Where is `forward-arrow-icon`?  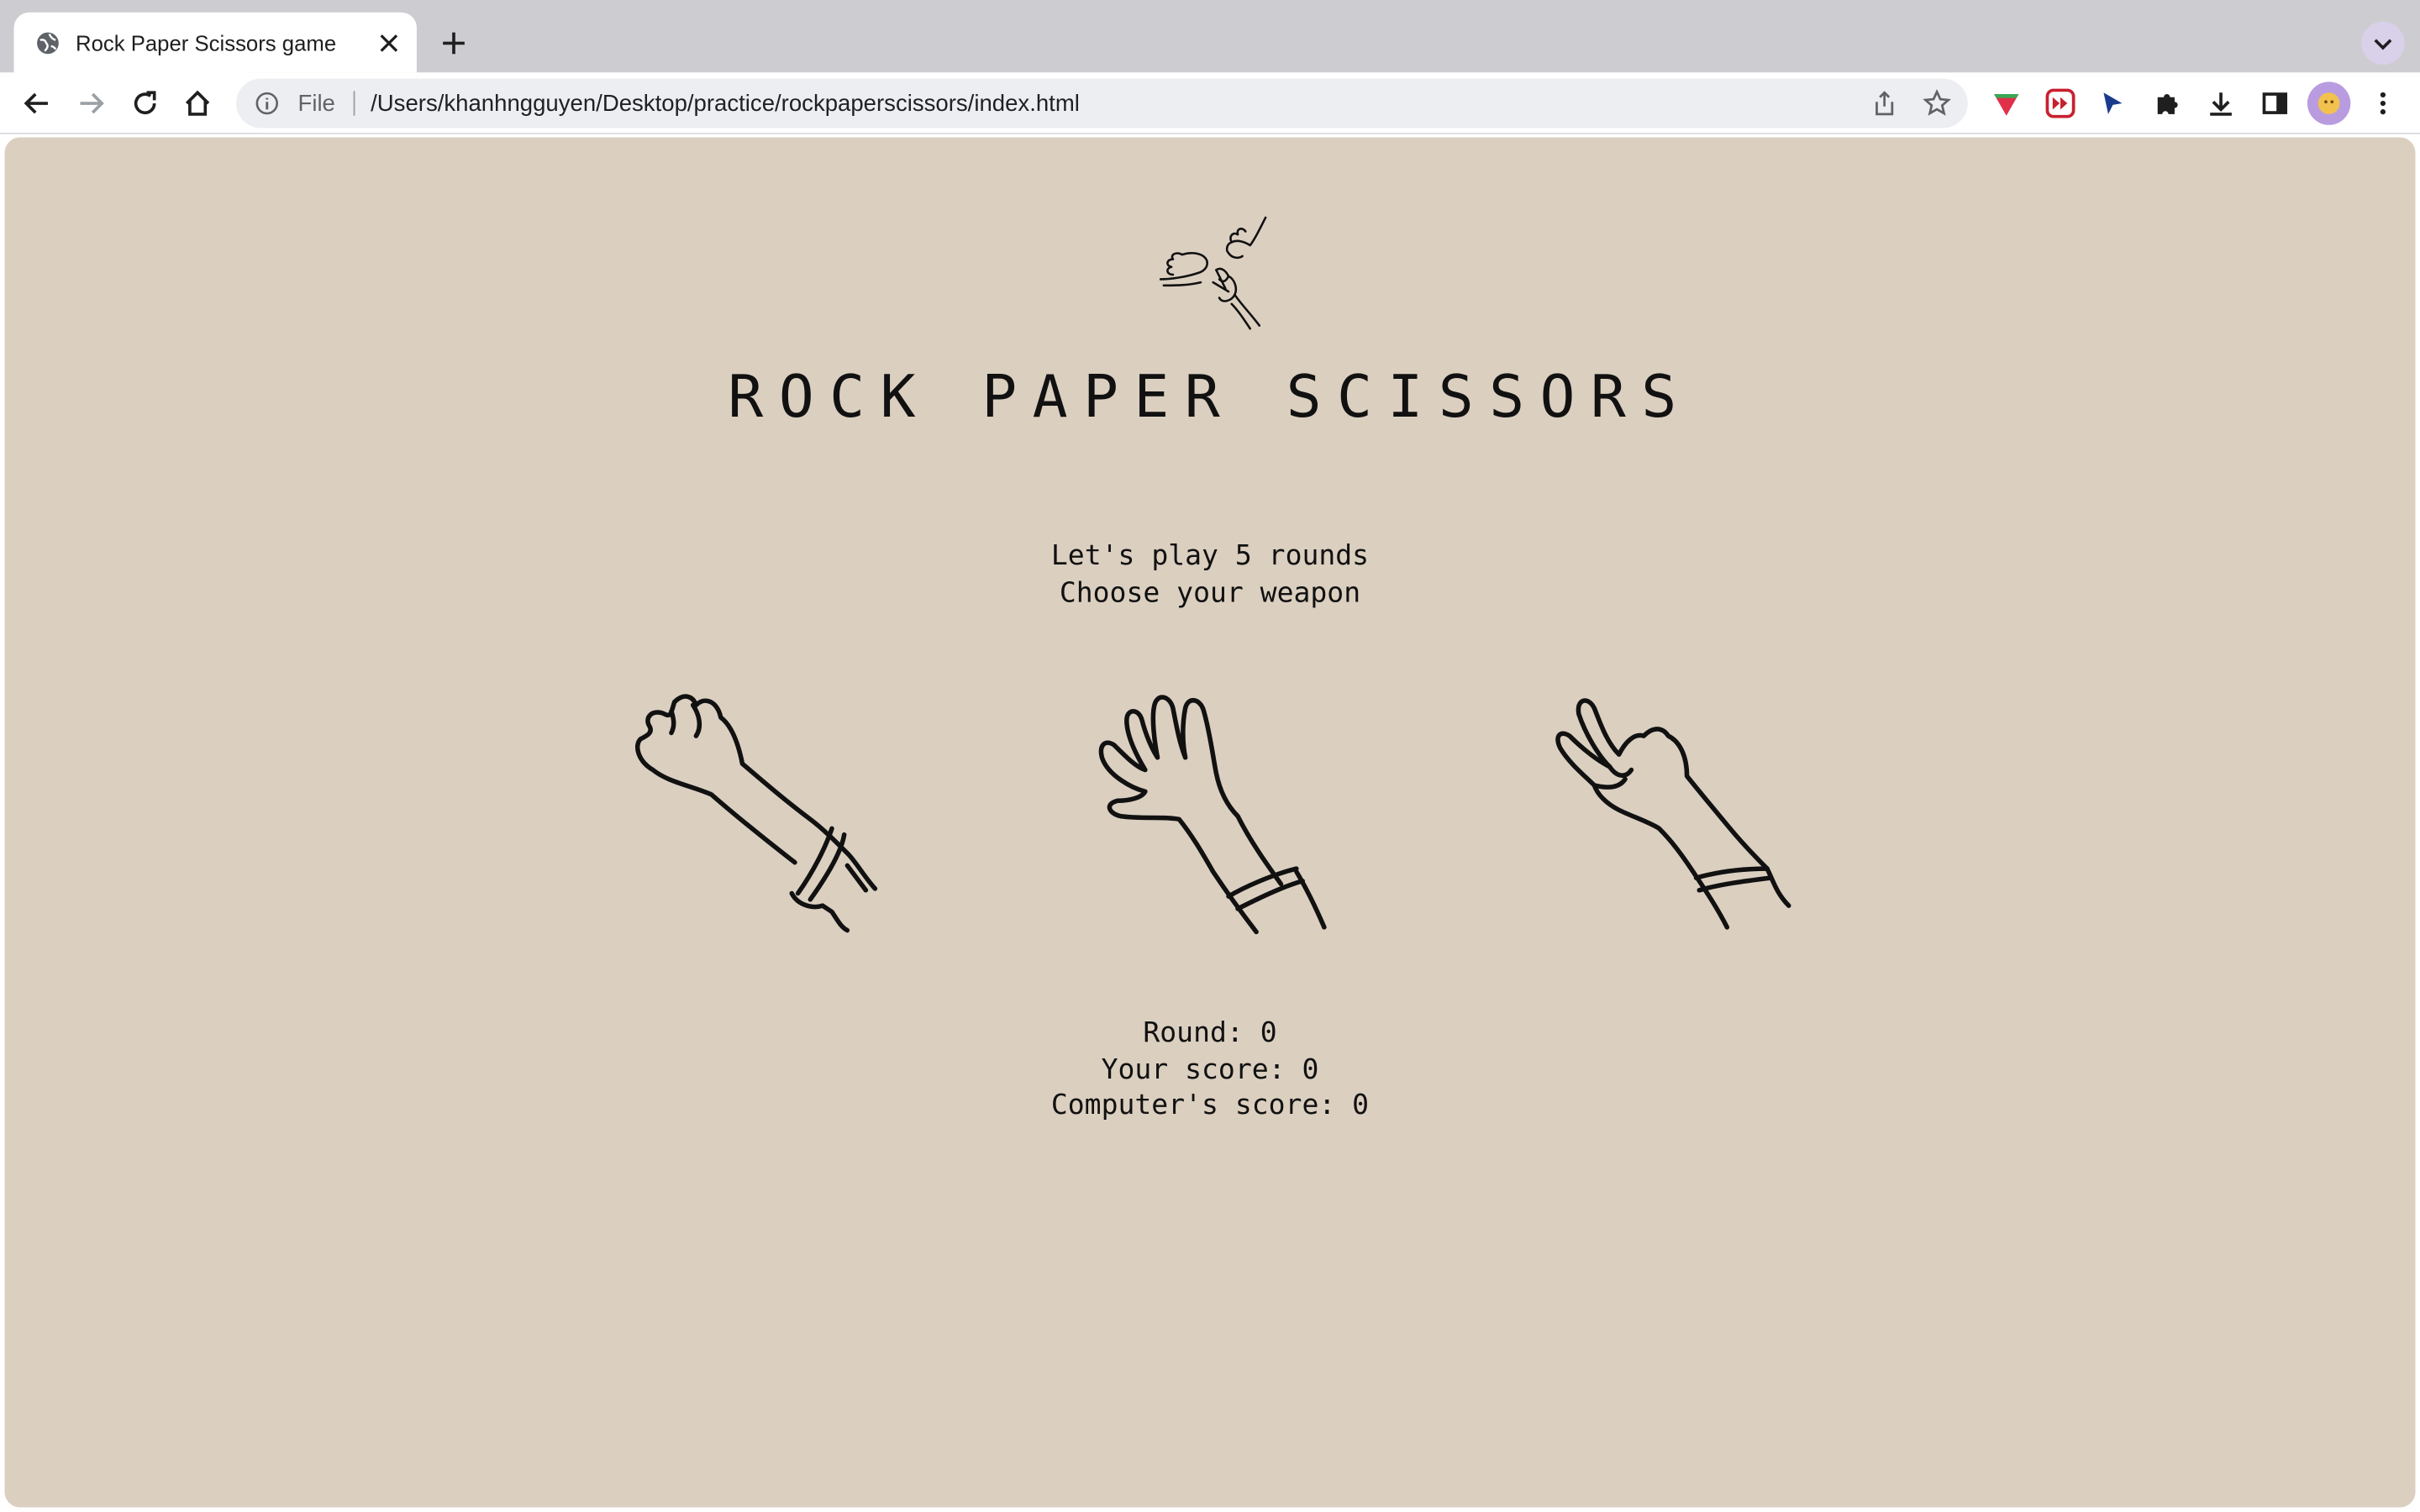 forward-arrow-icon is located at coordinates (92, 103).